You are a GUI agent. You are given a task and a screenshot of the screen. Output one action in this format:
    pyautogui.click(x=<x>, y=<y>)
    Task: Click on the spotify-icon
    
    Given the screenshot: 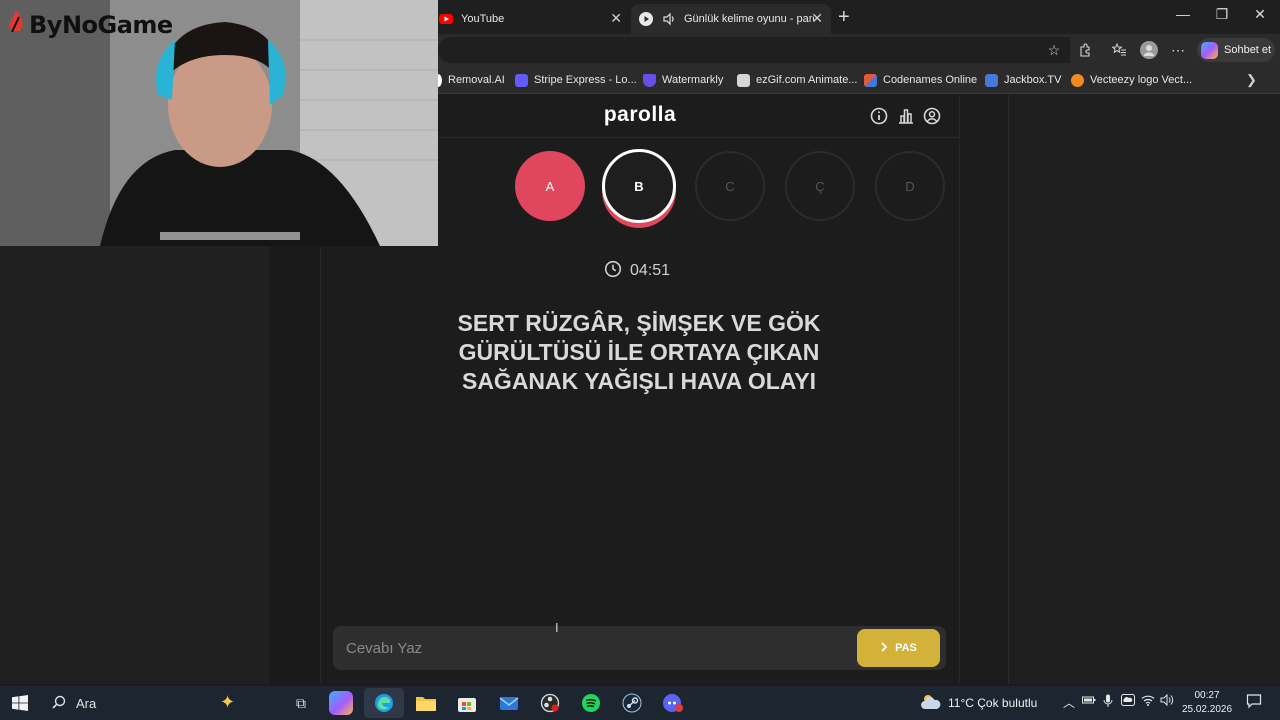 What is the action you would take?
    pyautogui.click(x=591, y=703)
    